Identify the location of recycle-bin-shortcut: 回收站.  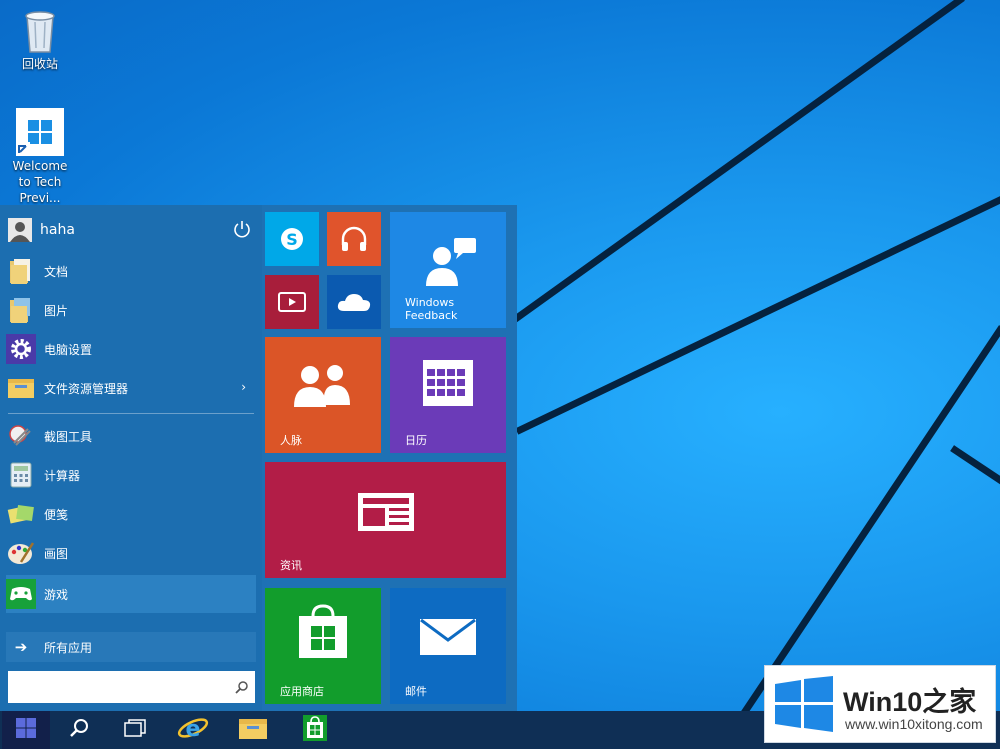
(40, 40).